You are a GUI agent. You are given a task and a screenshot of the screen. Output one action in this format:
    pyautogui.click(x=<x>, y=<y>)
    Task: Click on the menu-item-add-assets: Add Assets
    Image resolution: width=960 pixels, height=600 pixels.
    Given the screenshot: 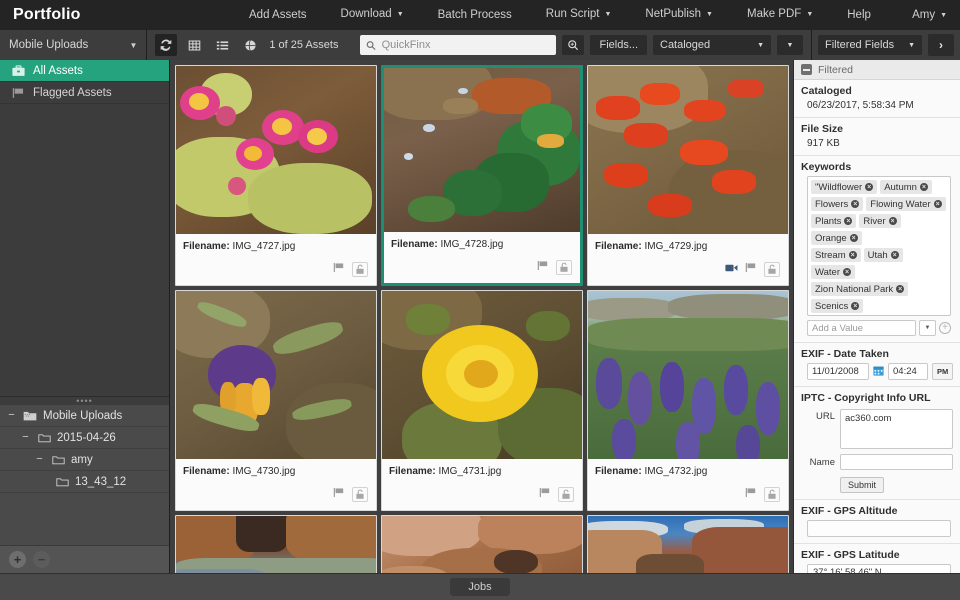 What is the action you would take?
    pyautogui.click(x=278, y=15)
    